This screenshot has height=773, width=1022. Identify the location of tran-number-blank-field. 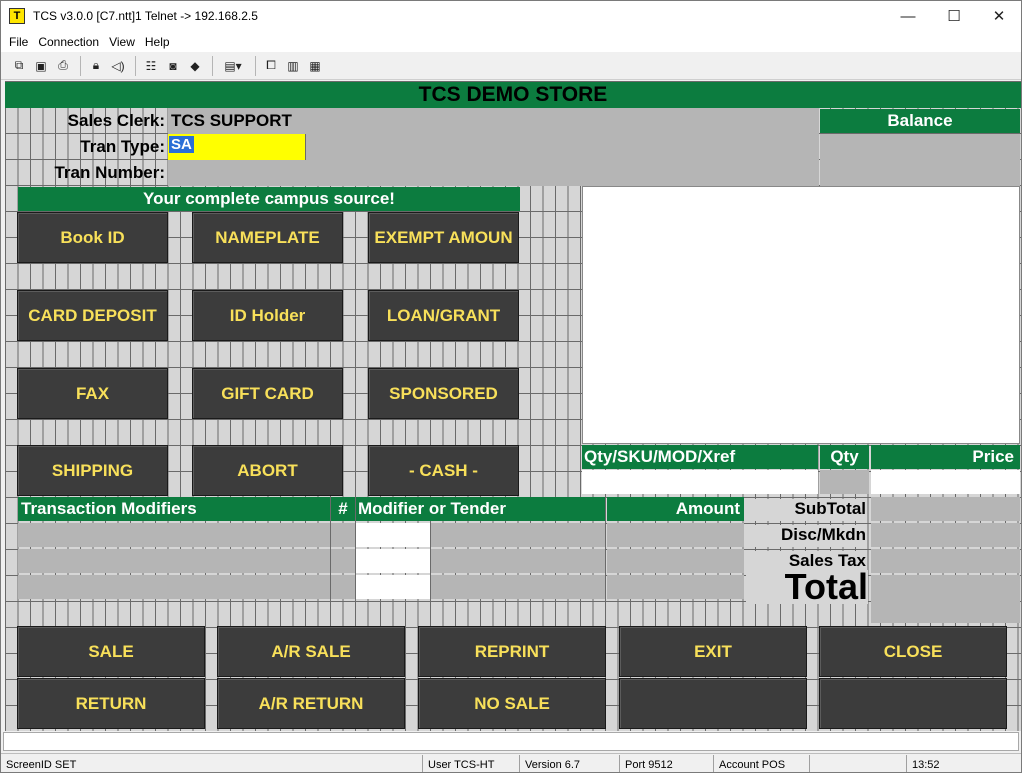
(531, 173).